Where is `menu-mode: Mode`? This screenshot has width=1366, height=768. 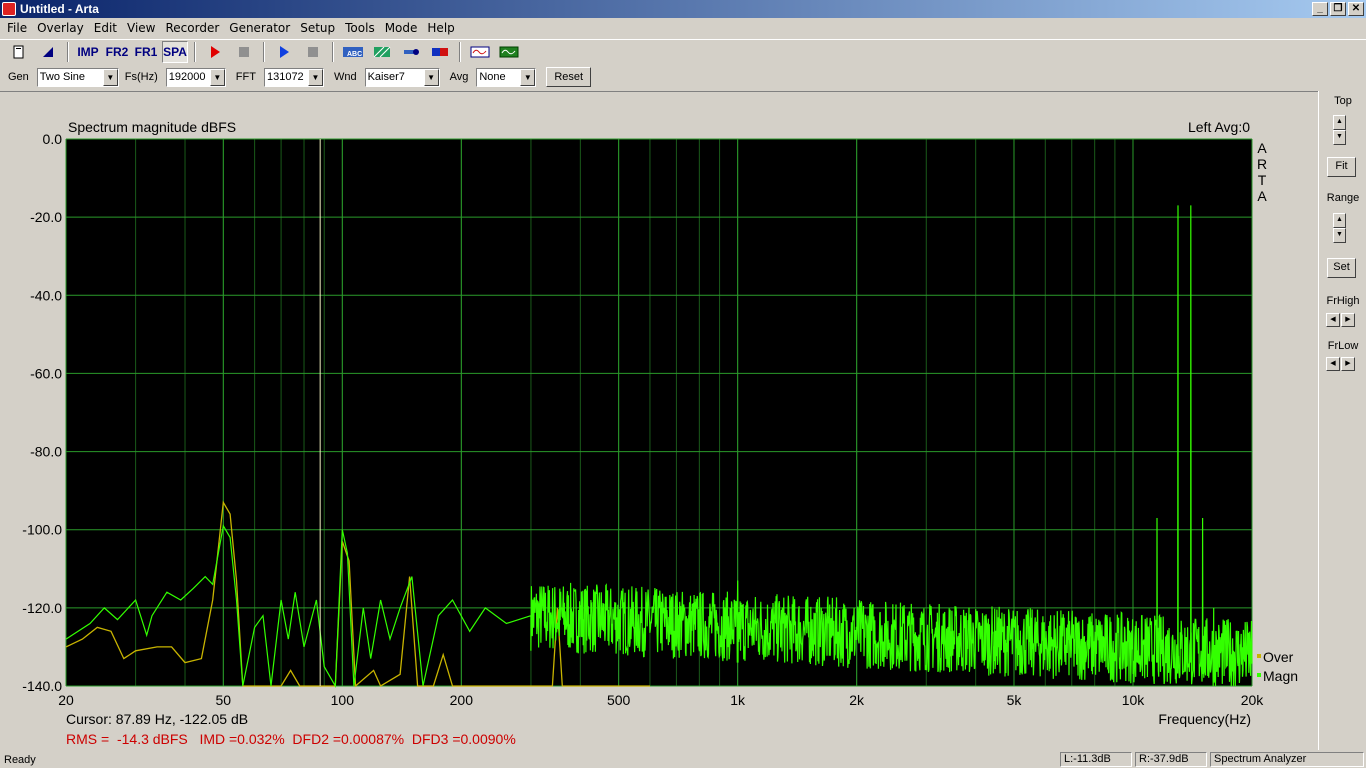 menu-mode: Mode is located at coordinates (401, 28).